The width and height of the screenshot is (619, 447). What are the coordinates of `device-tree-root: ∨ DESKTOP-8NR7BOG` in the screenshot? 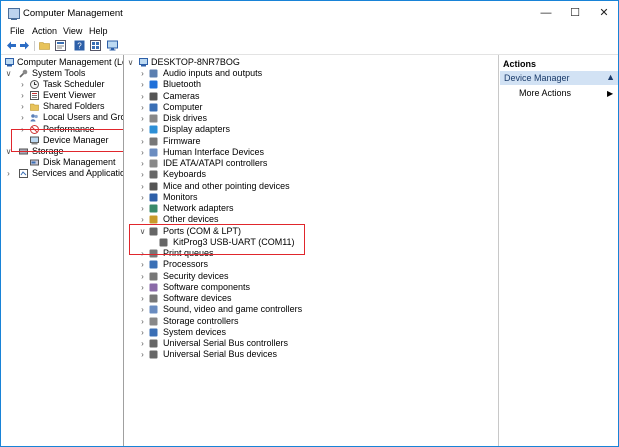 It's located at (312, 62).